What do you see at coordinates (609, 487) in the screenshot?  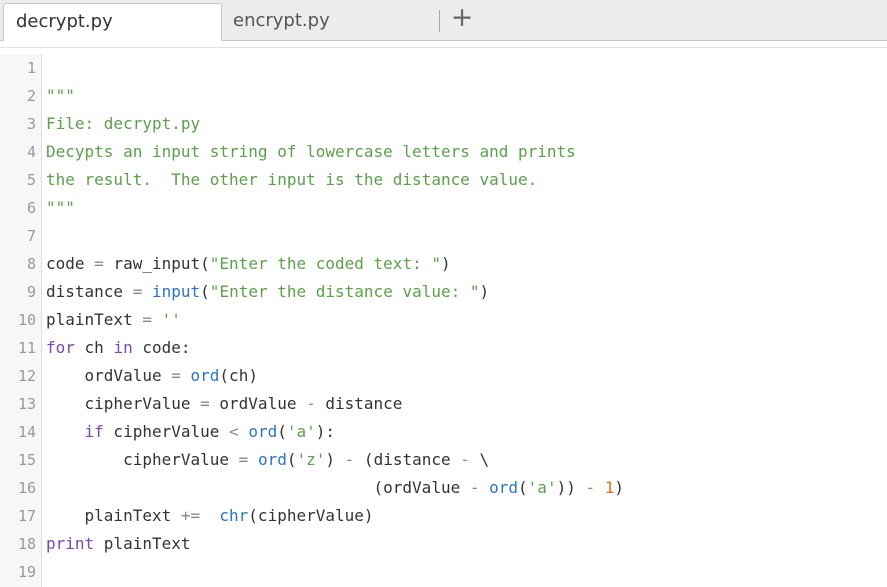 I see `code-token: 1` at bounding box center [609, 487].